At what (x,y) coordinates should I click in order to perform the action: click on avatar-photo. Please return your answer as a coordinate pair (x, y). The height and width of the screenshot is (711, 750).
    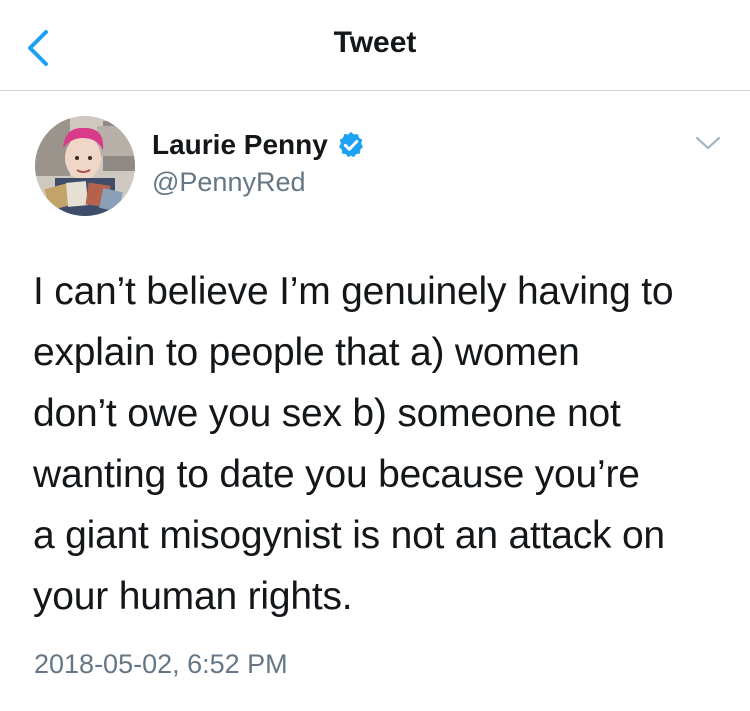
    Looking at the image, I should click on (85, 166).